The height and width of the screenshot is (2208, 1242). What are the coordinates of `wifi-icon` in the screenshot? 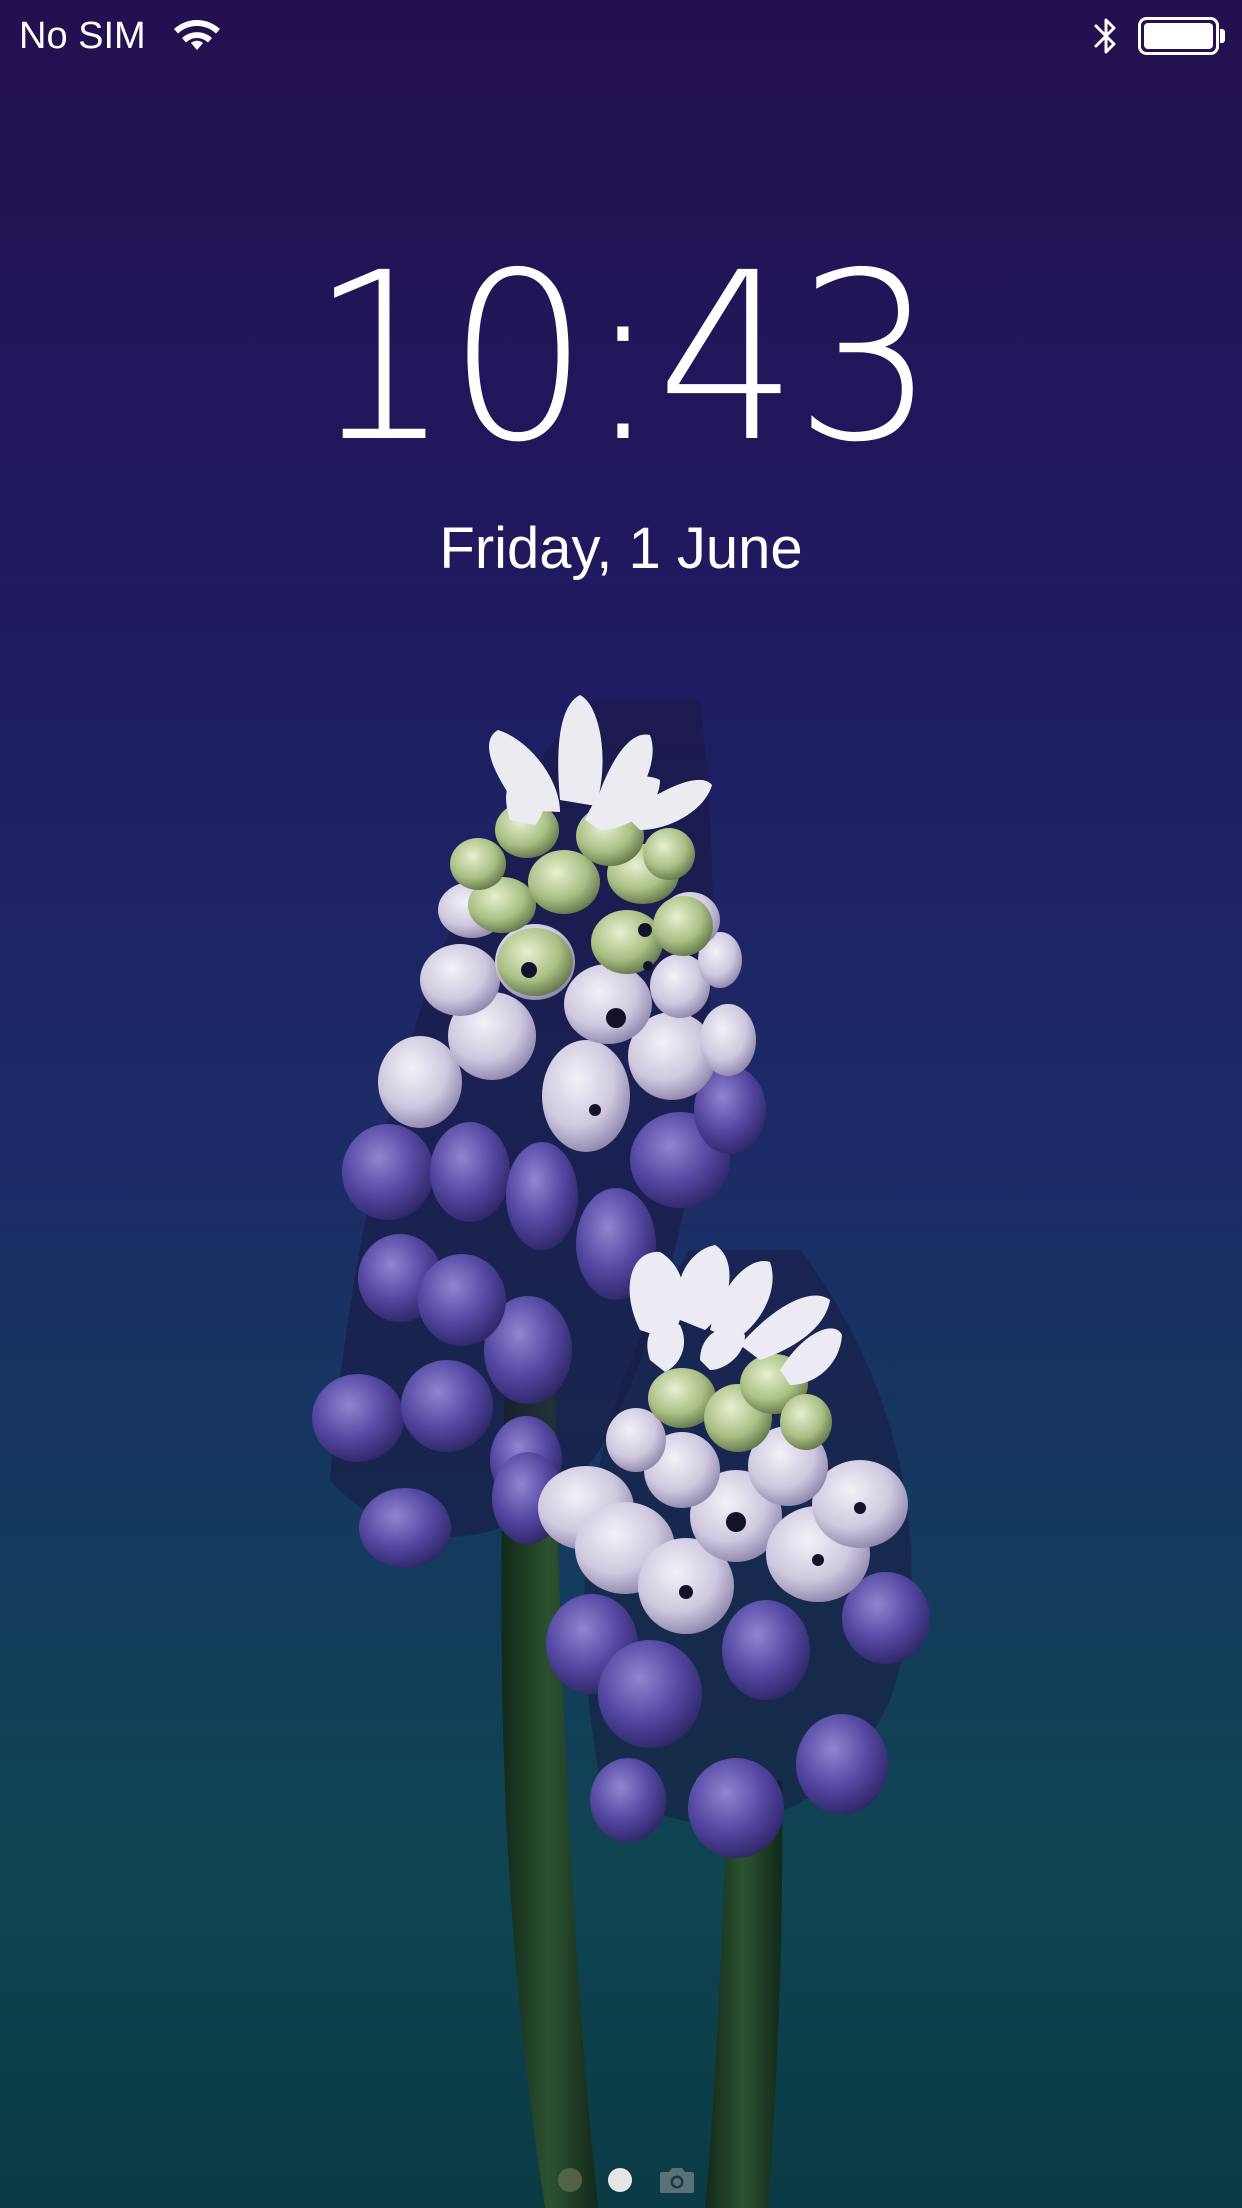 It's located at (197, 35).